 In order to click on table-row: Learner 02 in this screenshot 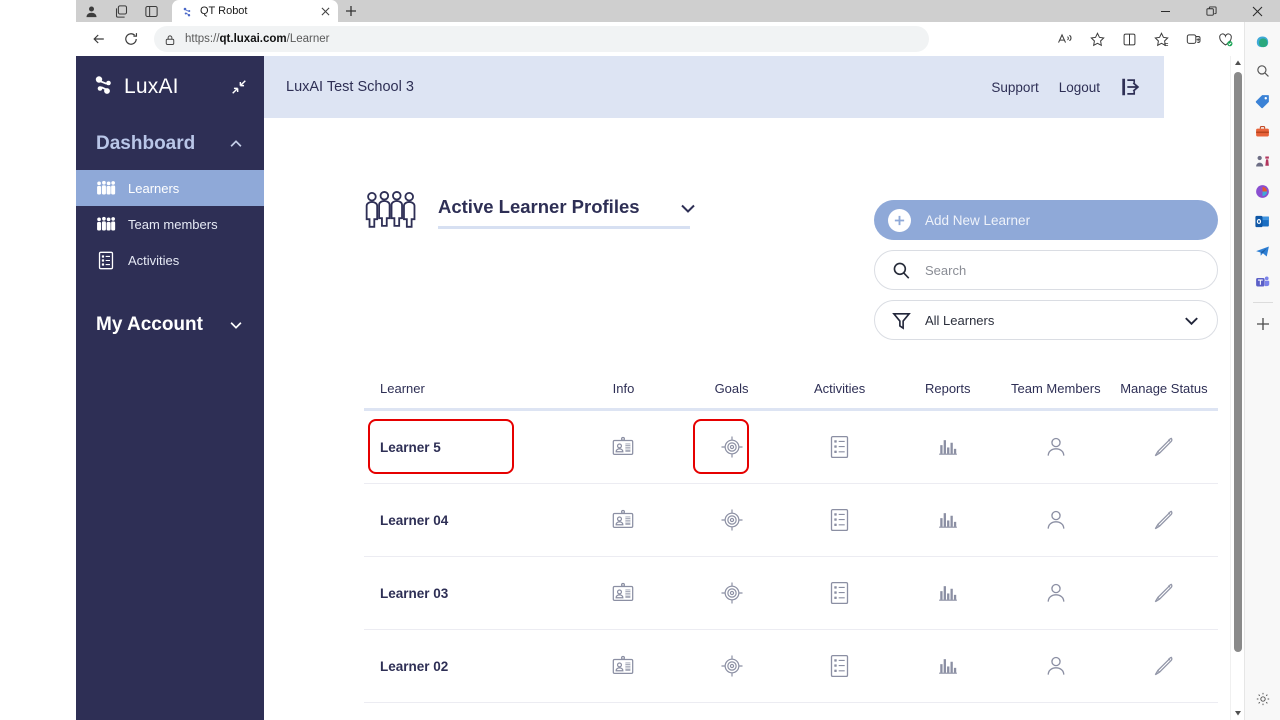, I will do `click(791, 666)`.